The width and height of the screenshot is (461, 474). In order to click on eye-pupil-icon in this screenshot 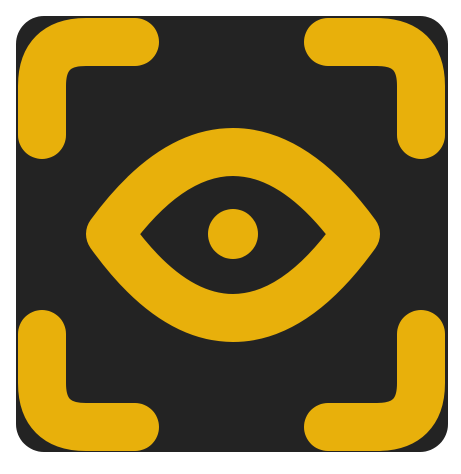, I will do `click(233, 234)`.